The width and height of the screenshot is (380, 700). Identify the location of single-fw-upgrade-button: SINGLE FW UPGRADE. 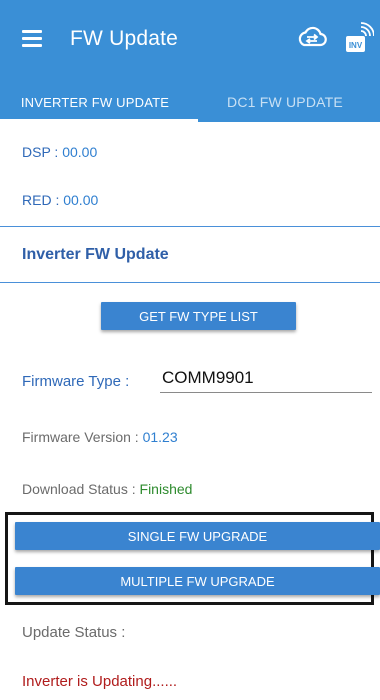
(197, 536).